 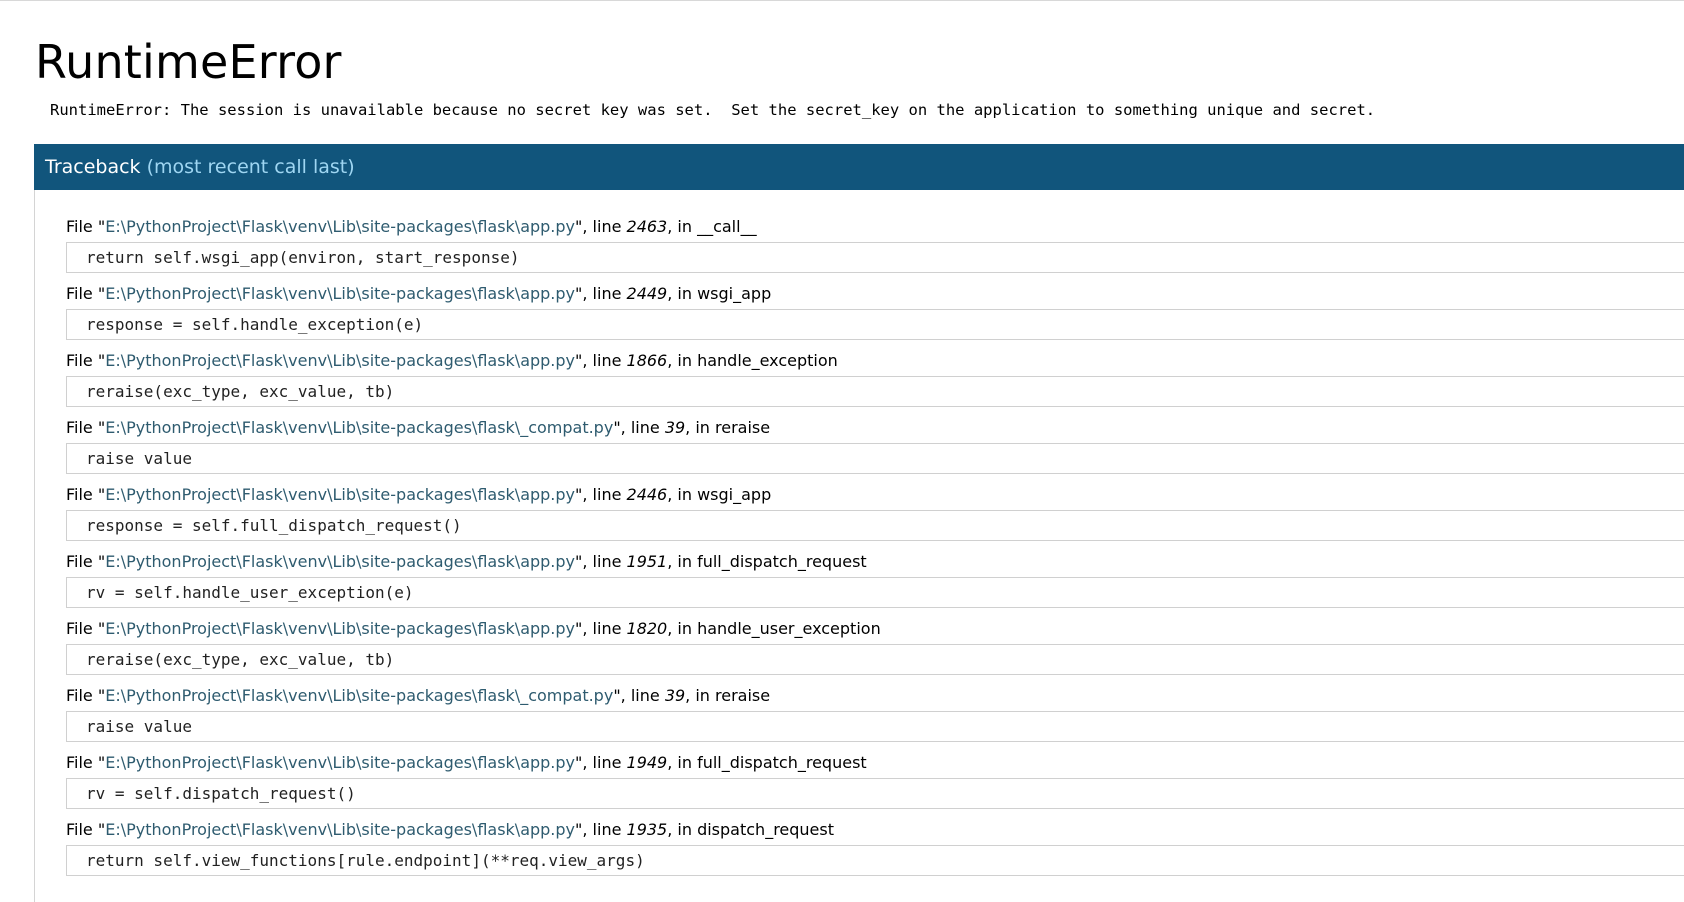 I want to click on frame-source-line: response = self.handle_exception(e), so click(x=875, y=324).